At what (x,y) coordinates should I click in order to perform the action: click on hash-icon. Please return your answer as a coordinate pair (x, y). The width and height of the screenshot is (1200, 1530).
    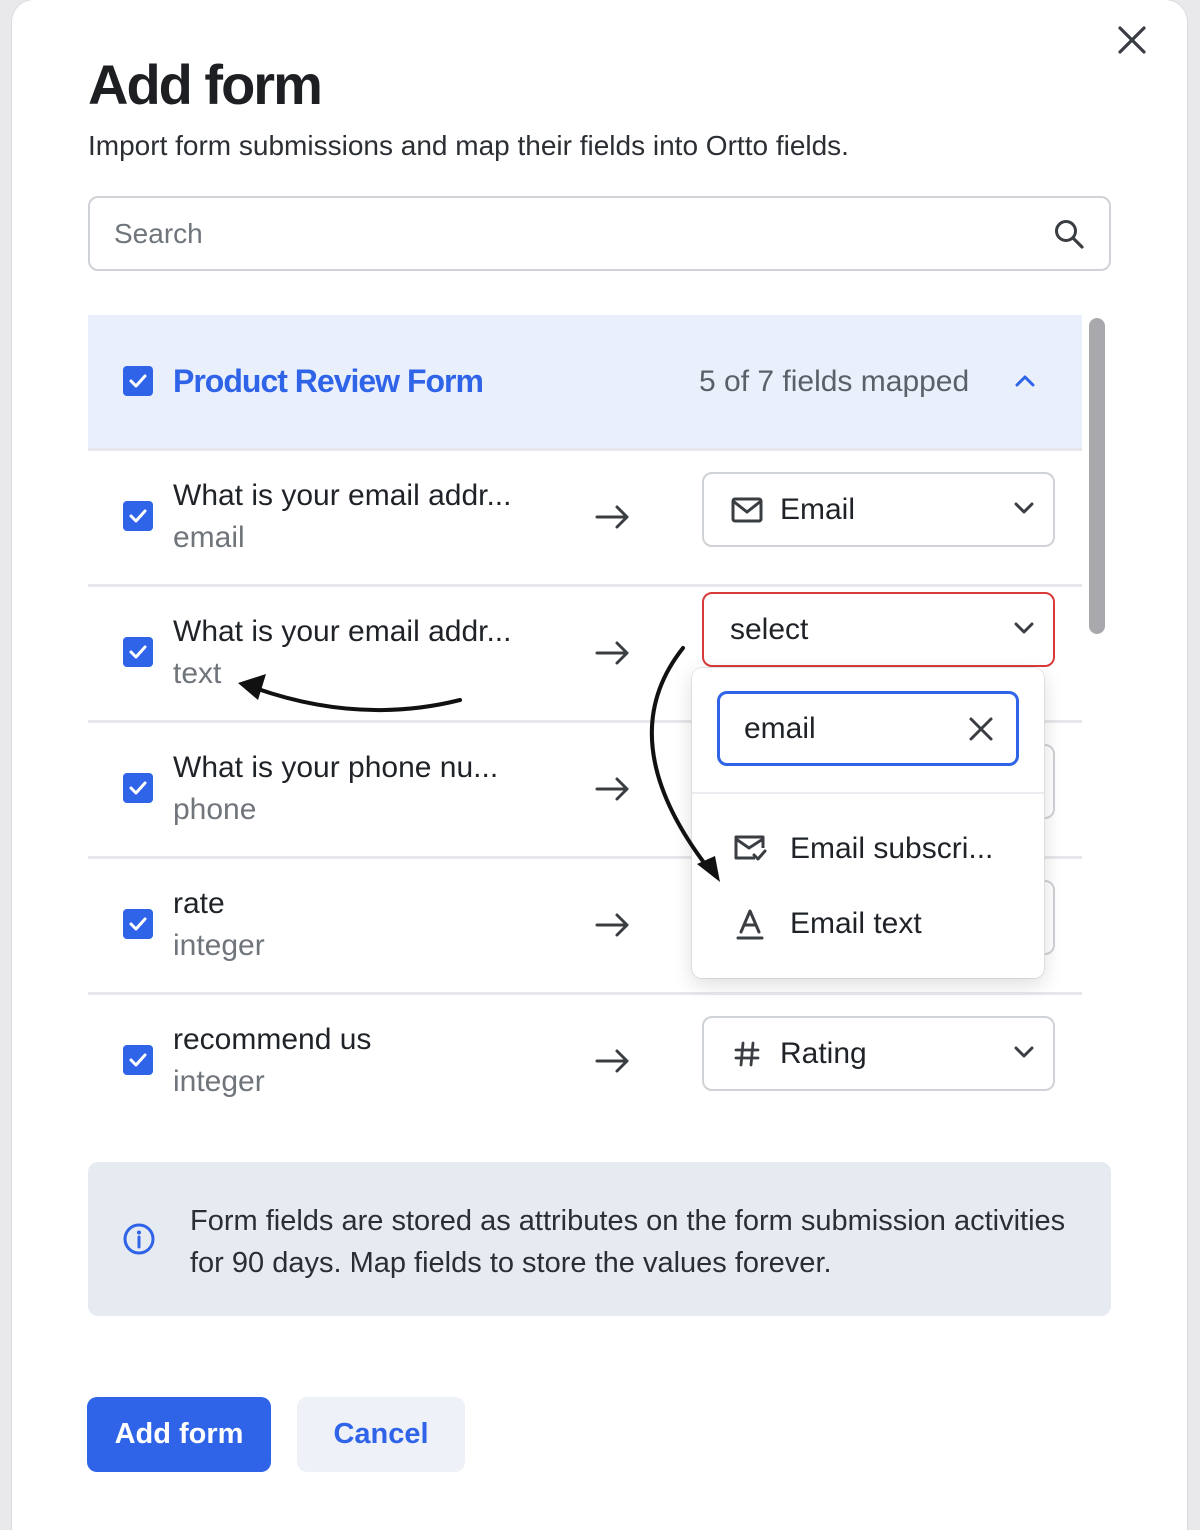
    Looking at the image, I should click on (747, 1054).